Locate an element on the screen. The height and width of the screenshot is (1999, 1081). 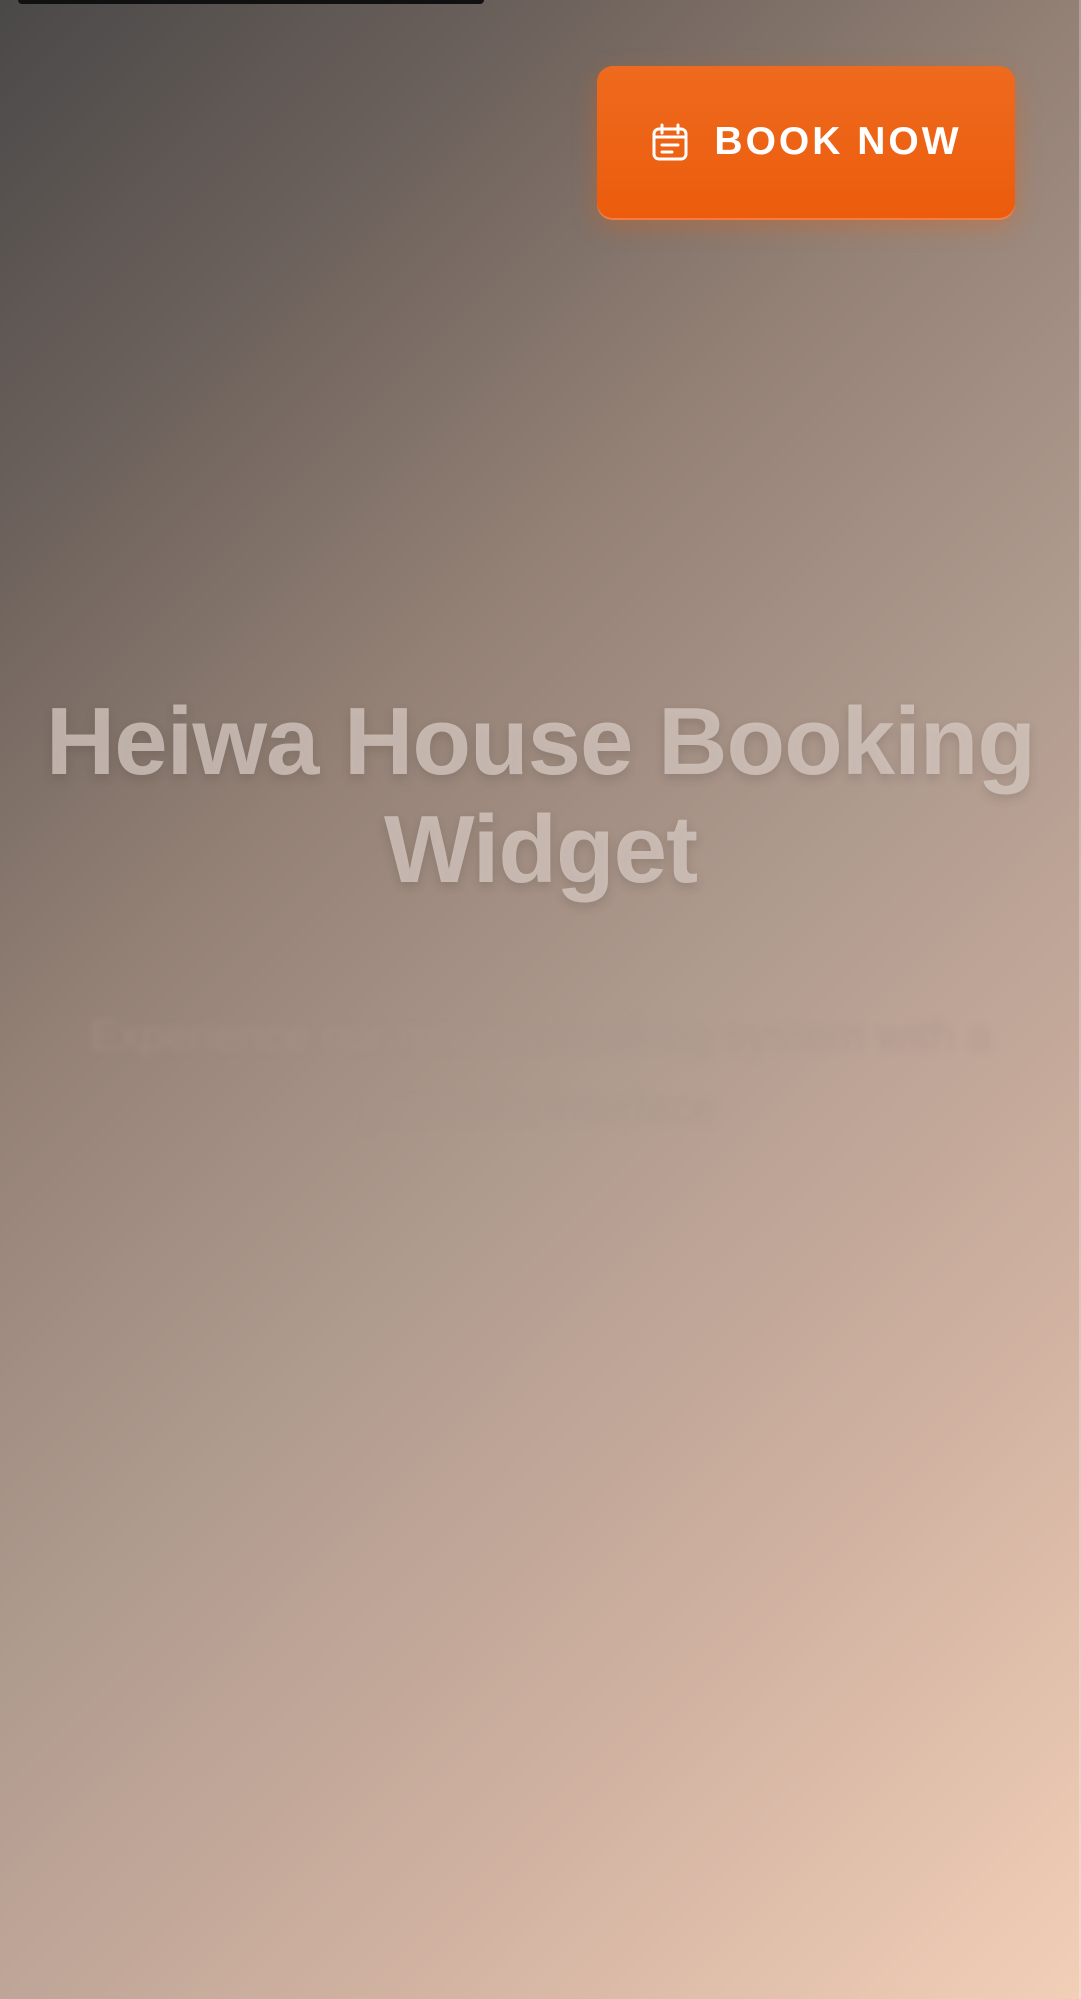
top-bar is located at coordinates (251, 2).